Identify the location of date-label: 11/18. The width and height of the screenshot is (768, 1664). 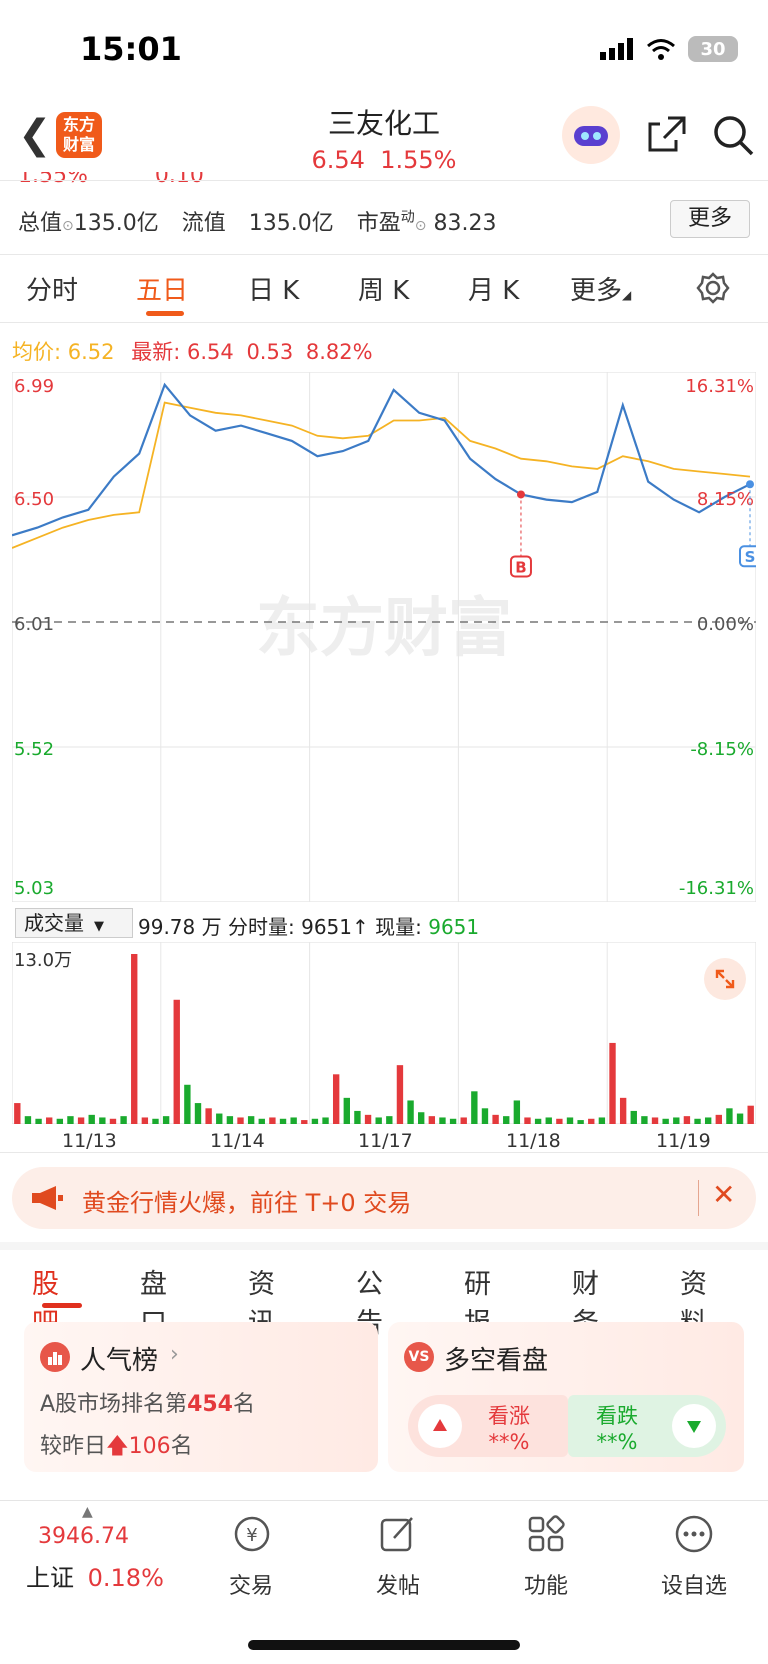
(533, 1141).